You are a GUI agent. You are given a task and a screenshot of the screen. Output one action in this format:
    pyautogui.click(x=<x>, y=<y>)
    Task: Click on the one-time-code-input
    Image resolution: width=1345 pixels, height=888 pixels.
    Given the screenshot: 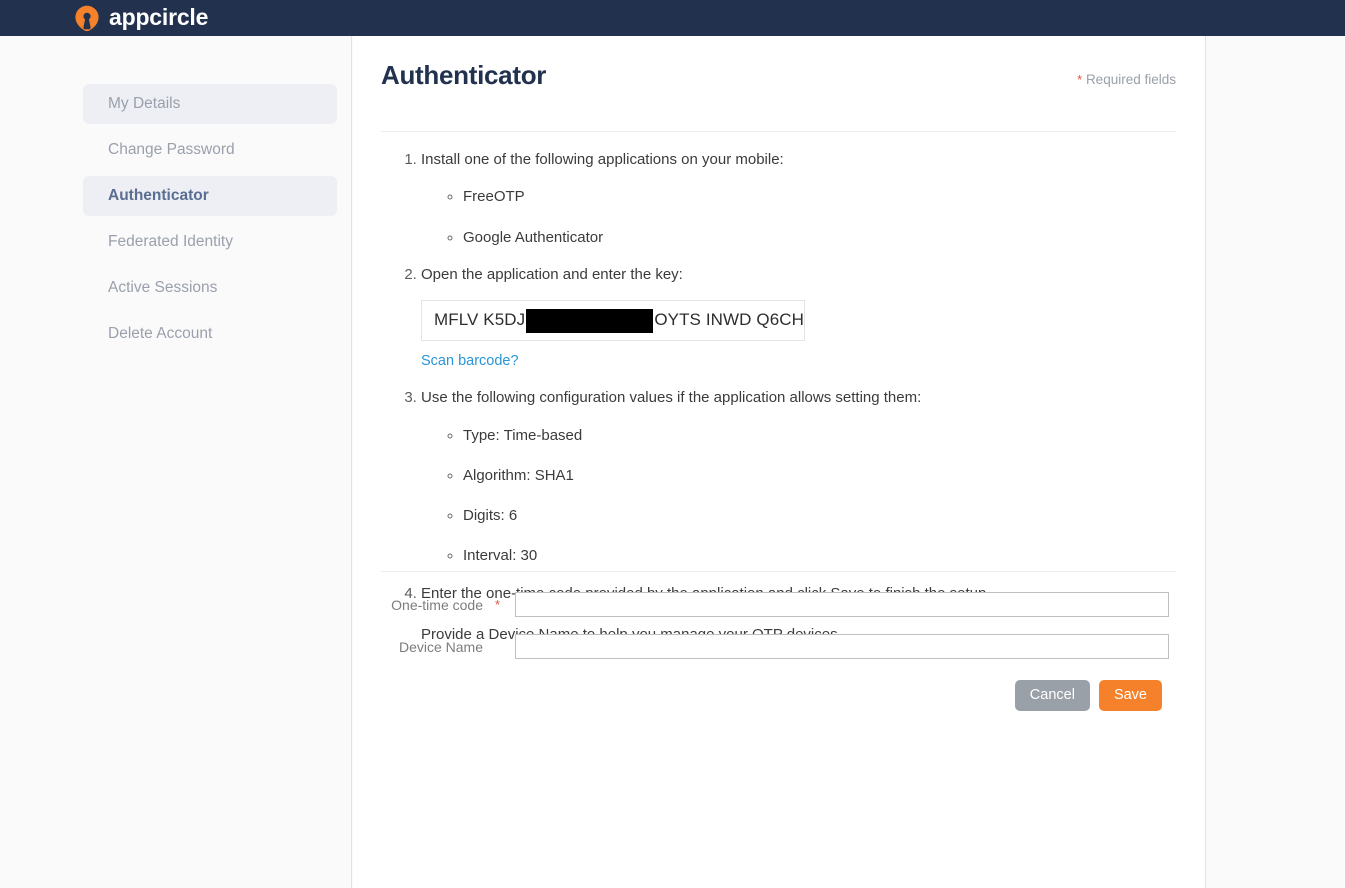 What is the action you would take?
    pyautogui.click(x=842, y=604)
    